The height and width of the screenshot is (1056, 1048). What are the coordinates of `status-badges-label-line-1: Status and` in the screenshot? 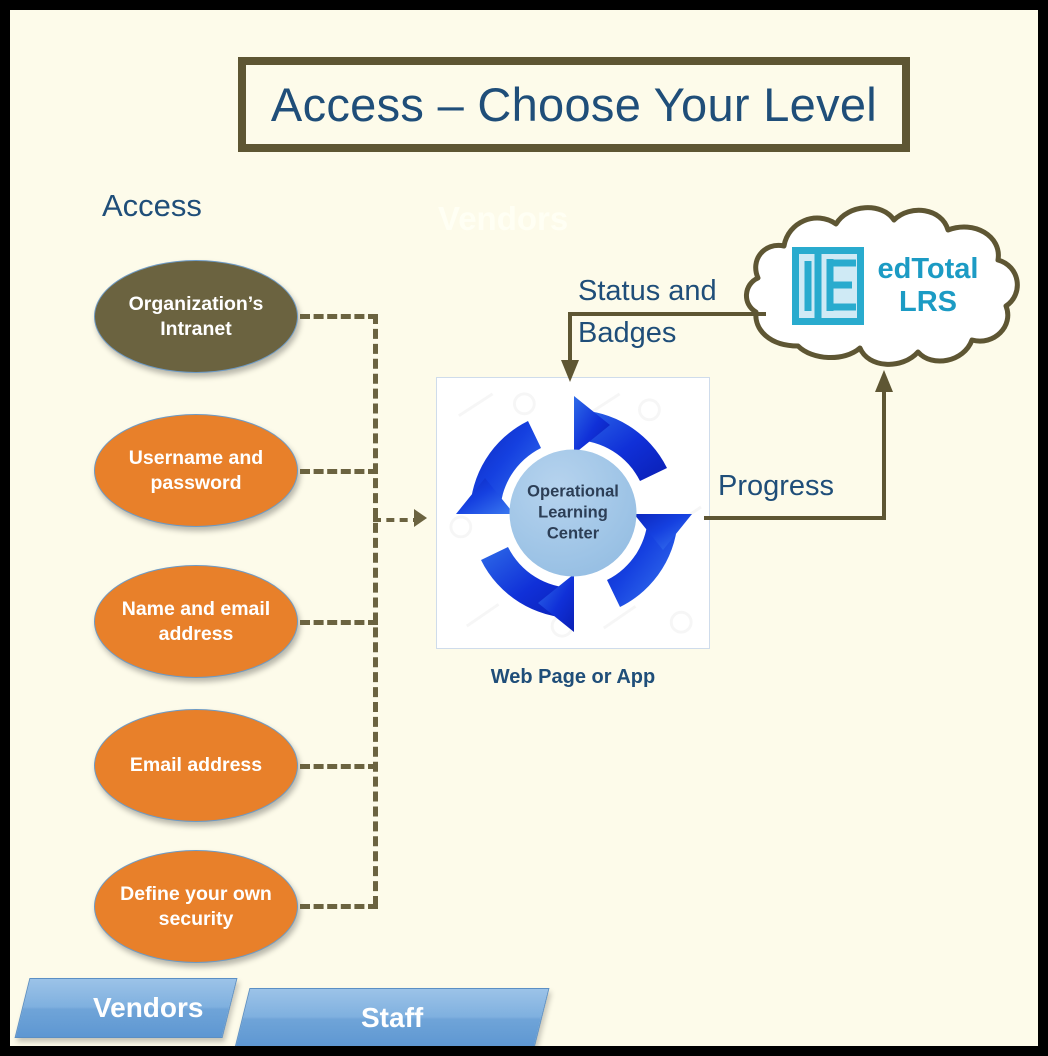 It's located at (647, 291).